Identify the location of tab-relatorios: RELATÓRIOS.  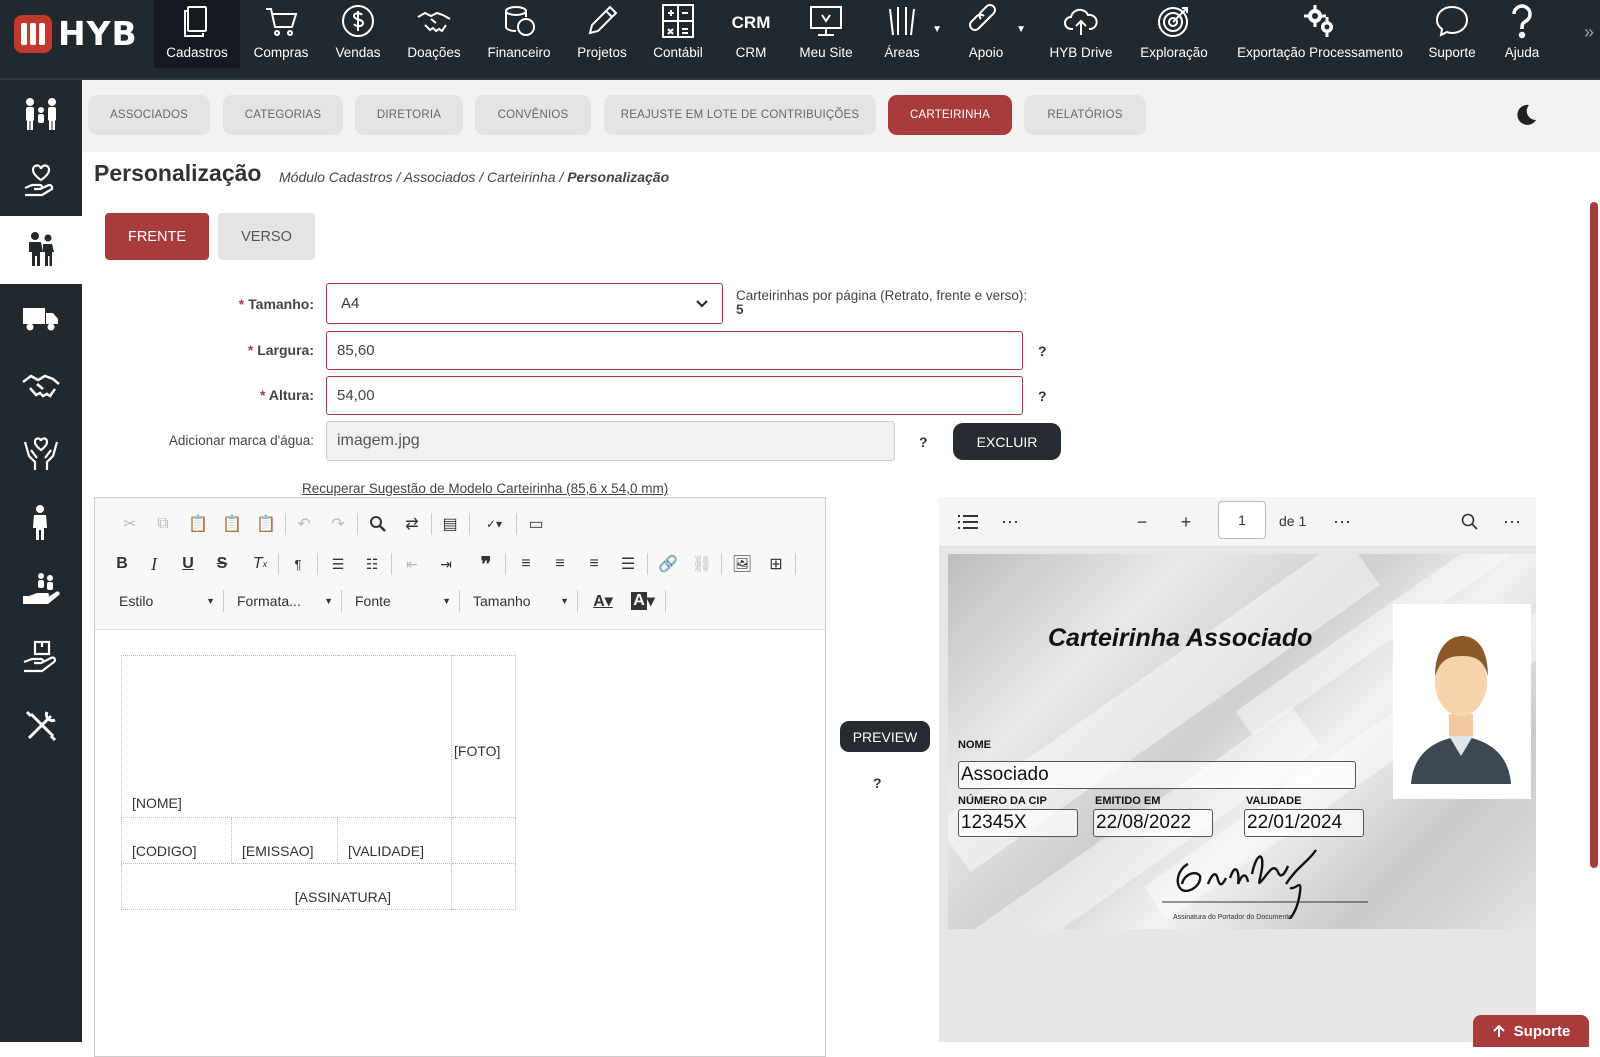
(1085, 115).